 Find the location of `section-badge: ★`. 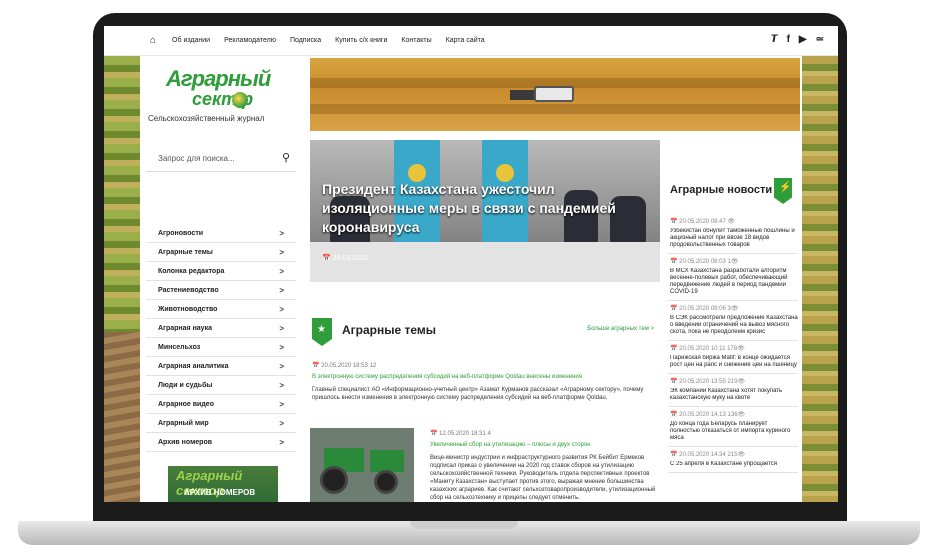

section-badge: ★ is located at coordinates (322, 332).